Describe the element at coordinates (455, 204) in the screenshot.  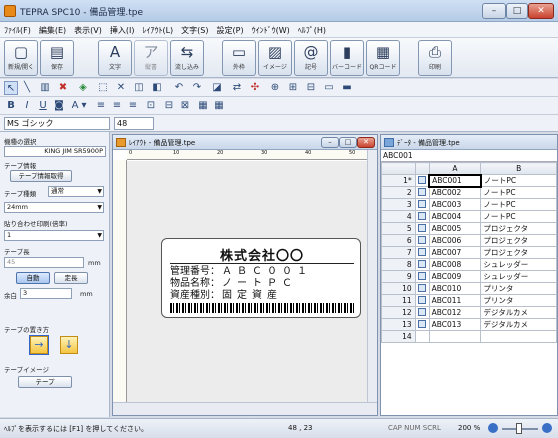
I see `cell-a: ABC003` at that location.